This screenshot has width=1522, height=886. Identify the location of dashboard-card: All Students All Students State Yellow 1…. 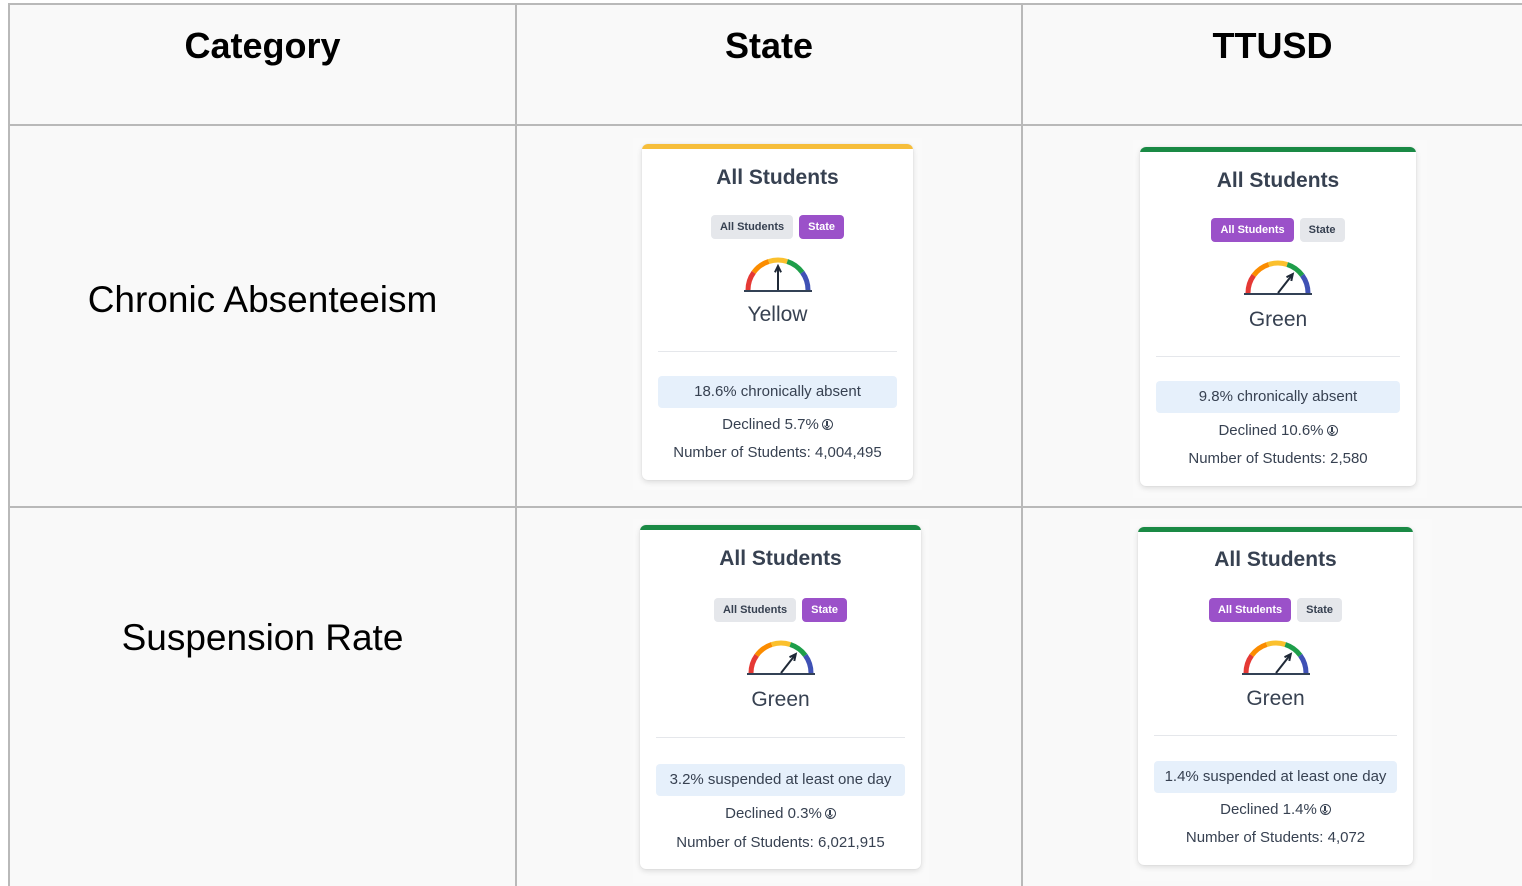
(777, 312).